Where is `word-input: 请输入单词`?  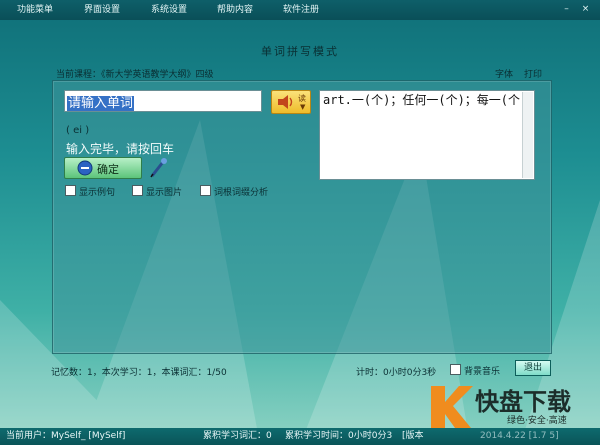 word-input: 请输入单词 is located at coordinates (163, 101).